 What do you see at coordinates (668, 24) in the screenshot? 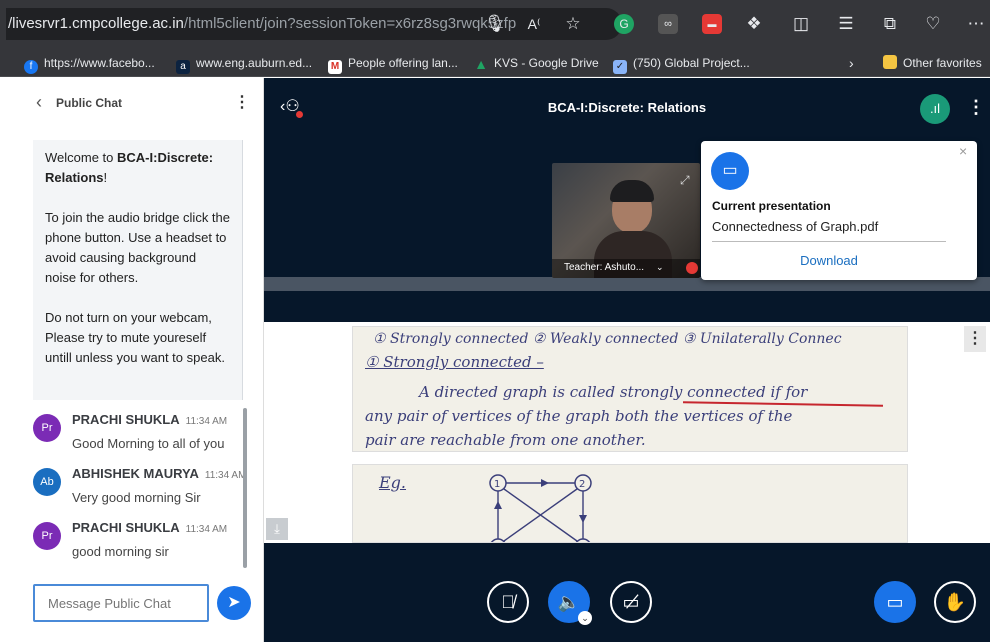
I see `extension-glasses-icon: ∞` at bounding box center [668, 24].